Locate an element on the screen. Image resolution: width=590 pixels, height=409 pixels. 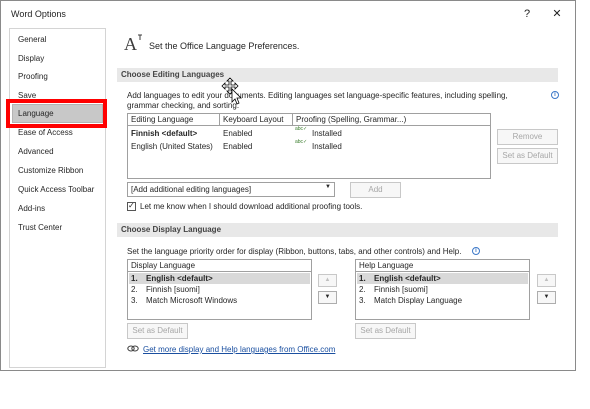
sidebar-item-quick-access-toolbar: Quick Access Toolbar is located at coordinates (56, 189).